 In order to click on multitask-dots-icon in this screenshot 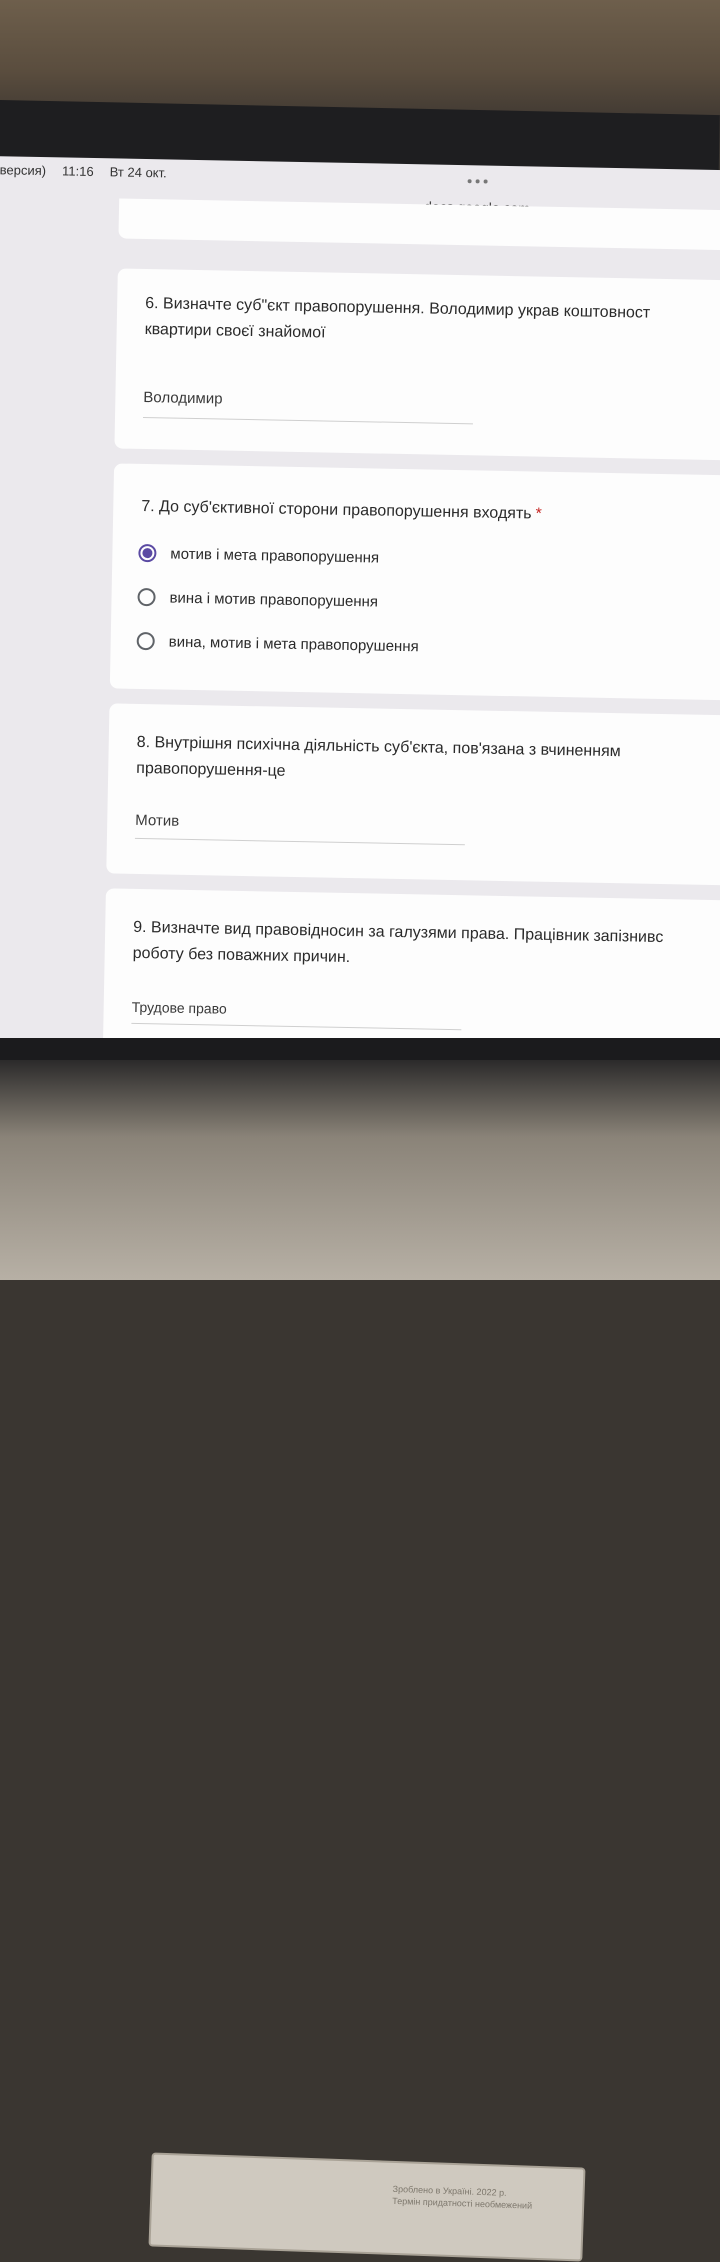, I will do `click(477, 181)`.